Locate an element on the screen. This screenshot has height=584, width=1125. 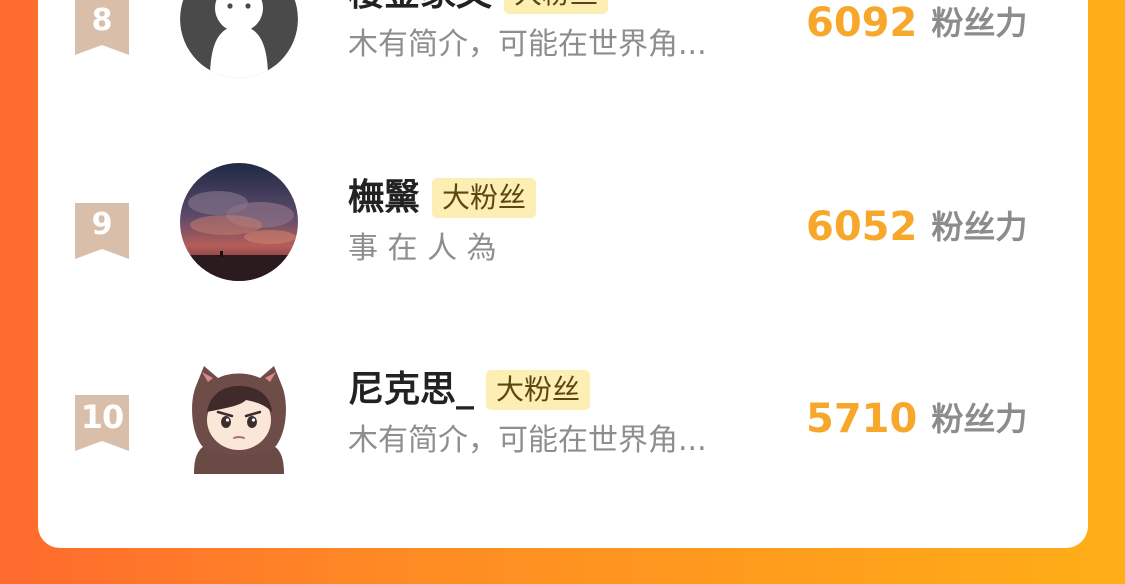
sunset-clouds-avatar-icon is located at coordinates (239, 222).